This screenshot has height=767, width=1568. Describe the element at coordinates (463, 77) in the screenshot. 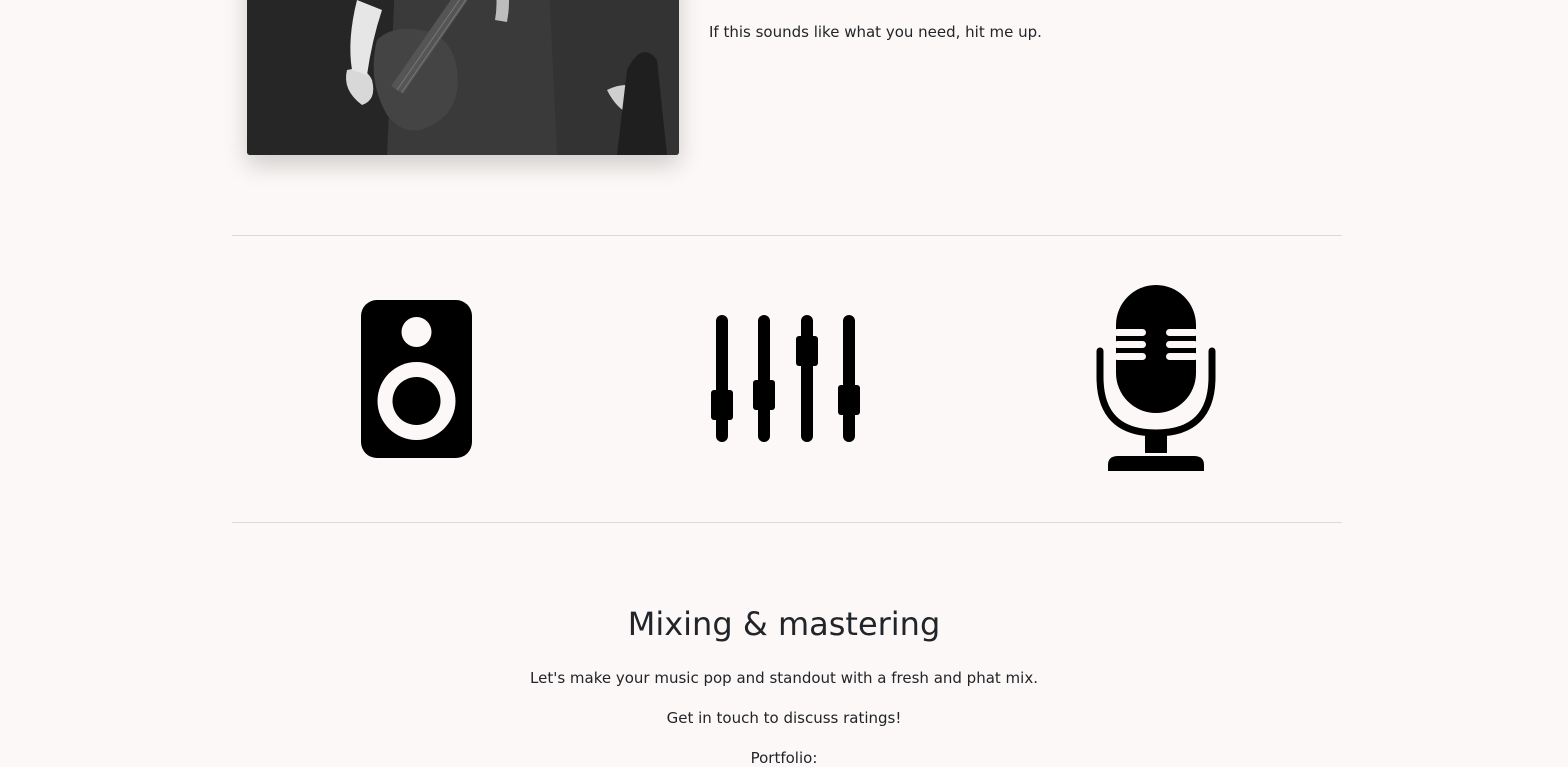

I see `musician-photo` at that location.